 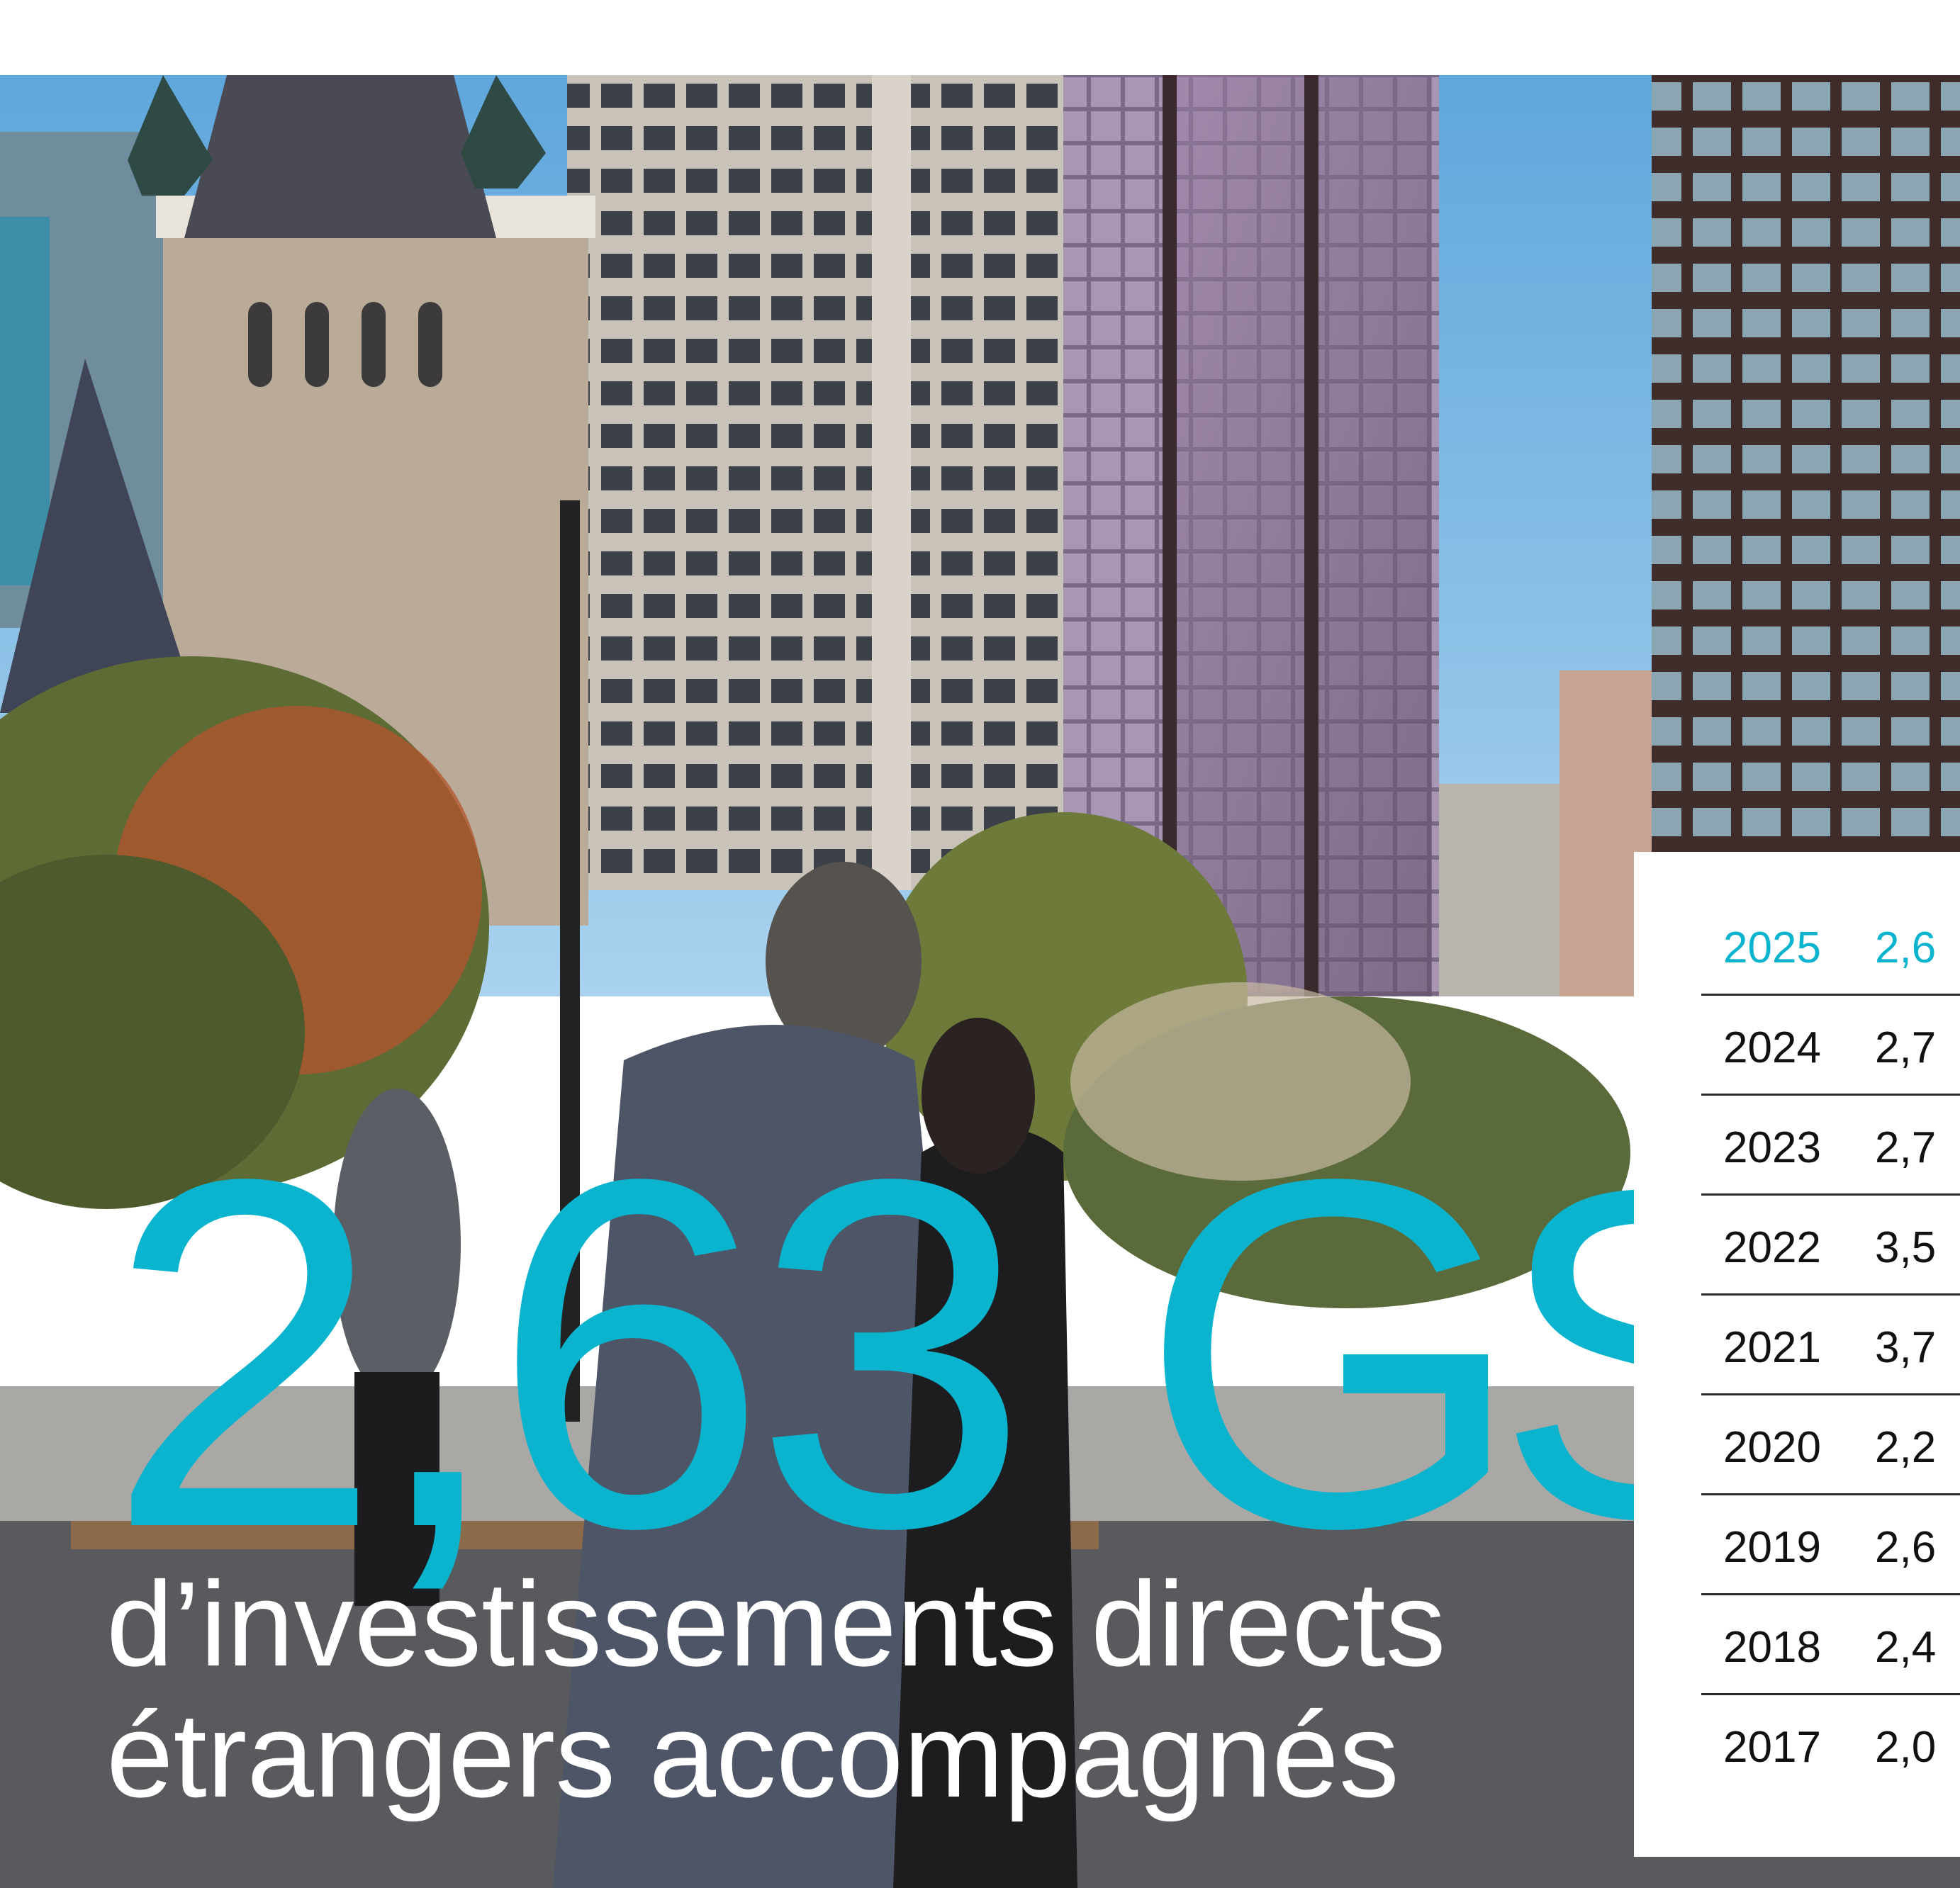 What do you see at coordinates (752, 1756) in the screenshot?
I see `caption-line-2: étrangers accompagnés` at bounding box center [752, 1756].